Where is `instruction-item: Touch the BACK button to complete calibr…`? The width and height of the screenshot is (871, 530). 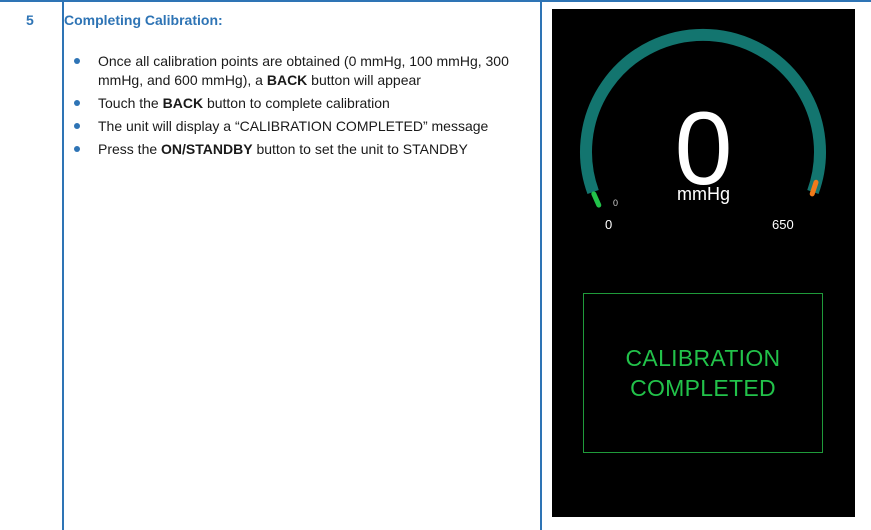
instruction-item: Touch the BACK button to complete calibr… is located at coordinates (304, 103).